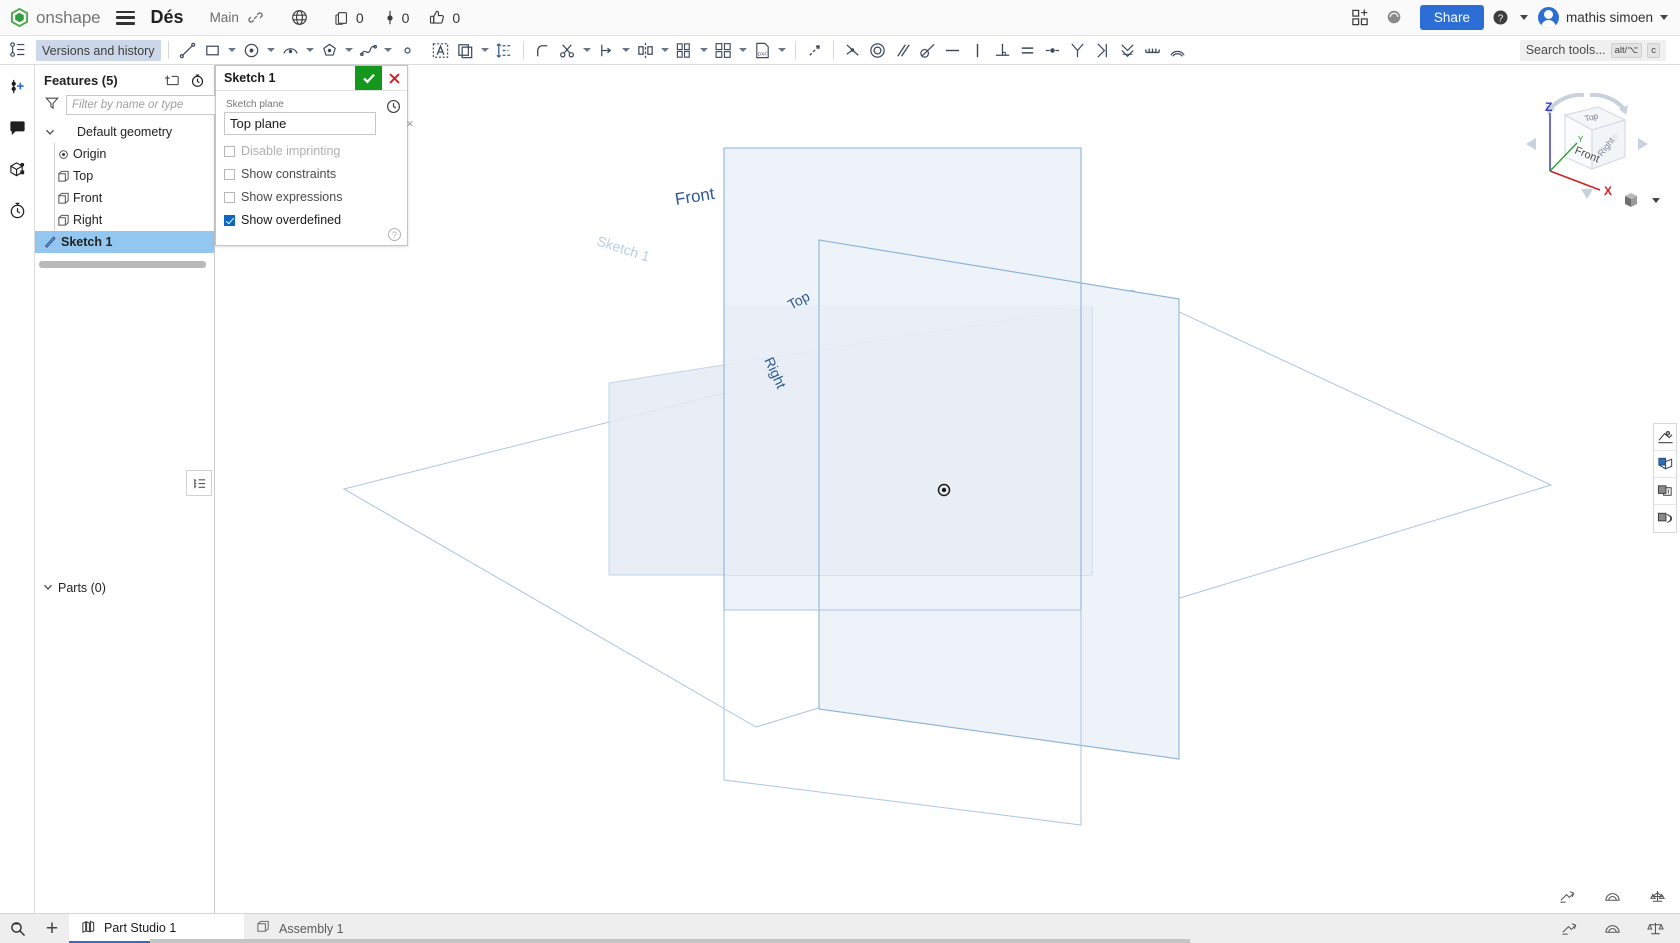 The height and width of the screenshot is (943, 1680). What do you see at coordinates (122, 264) in the screenshot?
I see `rollback-bar` at bounding box center [122, 264].